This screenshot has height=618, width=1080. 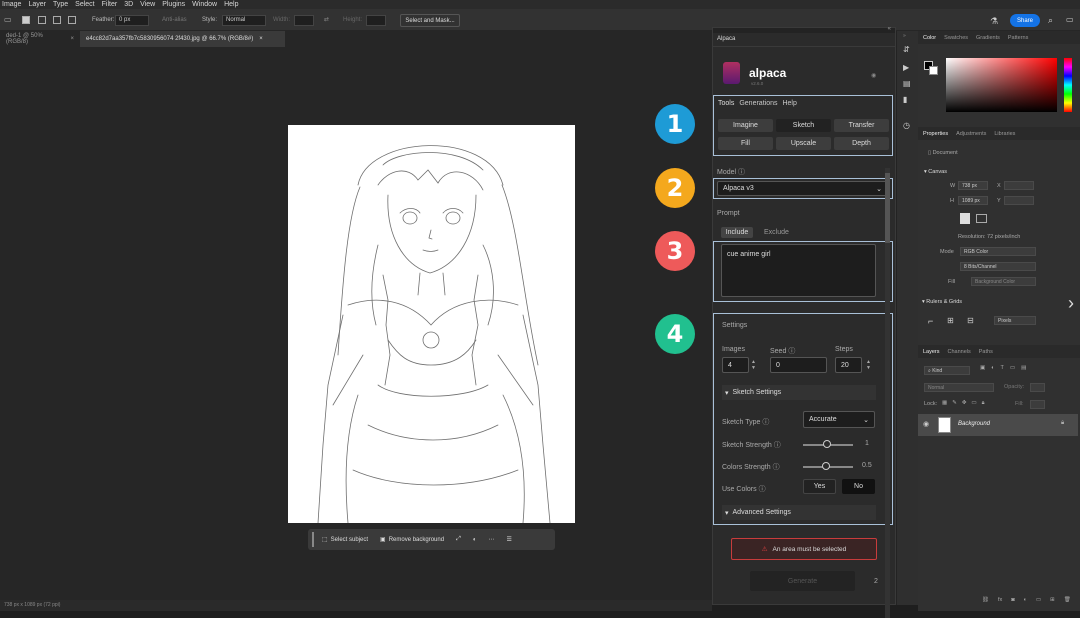 What do you see at coordinates (930, 321) in the screenshot?
I see `ruler-icon: ⌐` at bounding box center [930, 321].